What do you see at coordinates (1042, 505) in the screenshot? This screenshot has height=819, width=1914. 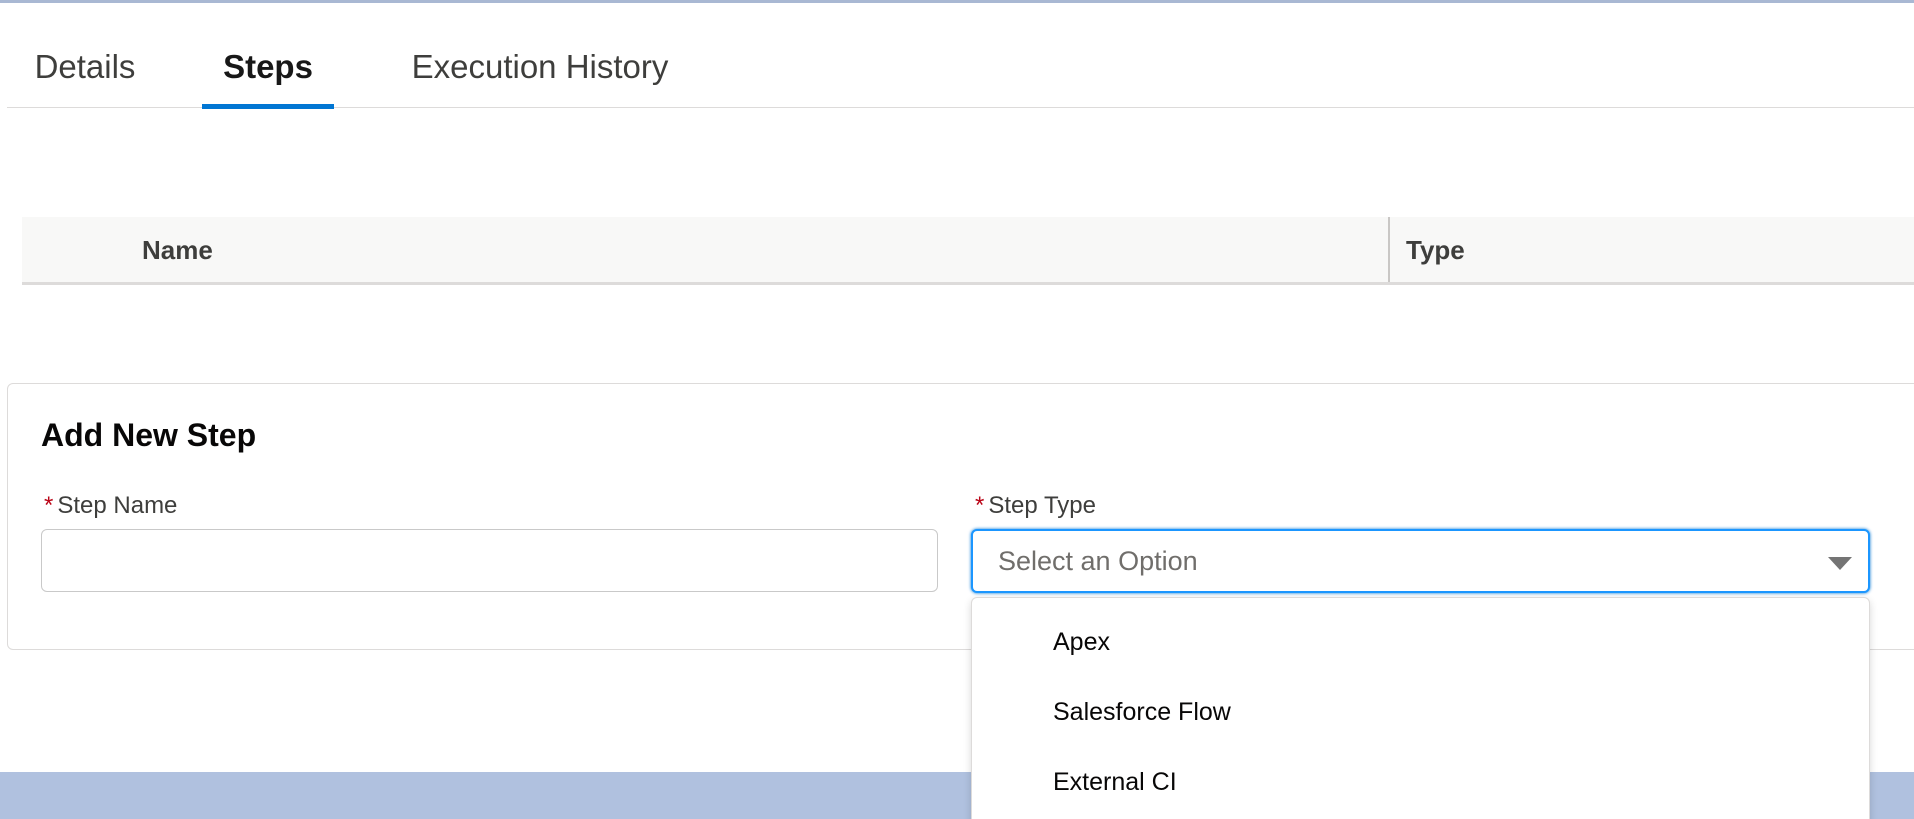 I see `step-type-label-text: Step Type` at bounding box center [1042, 505].